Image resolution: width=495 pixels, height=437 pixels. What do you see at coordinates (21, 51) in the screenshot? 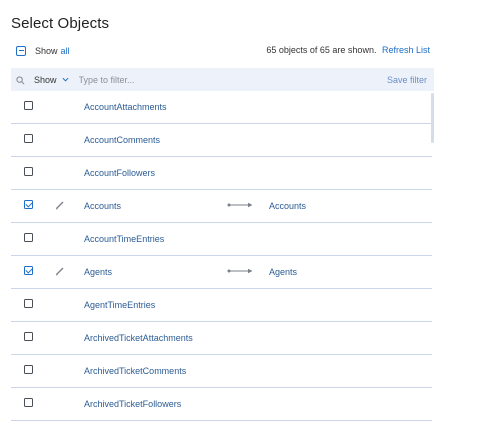
I see `minus-box-icon` at bounding box center [21, 51].